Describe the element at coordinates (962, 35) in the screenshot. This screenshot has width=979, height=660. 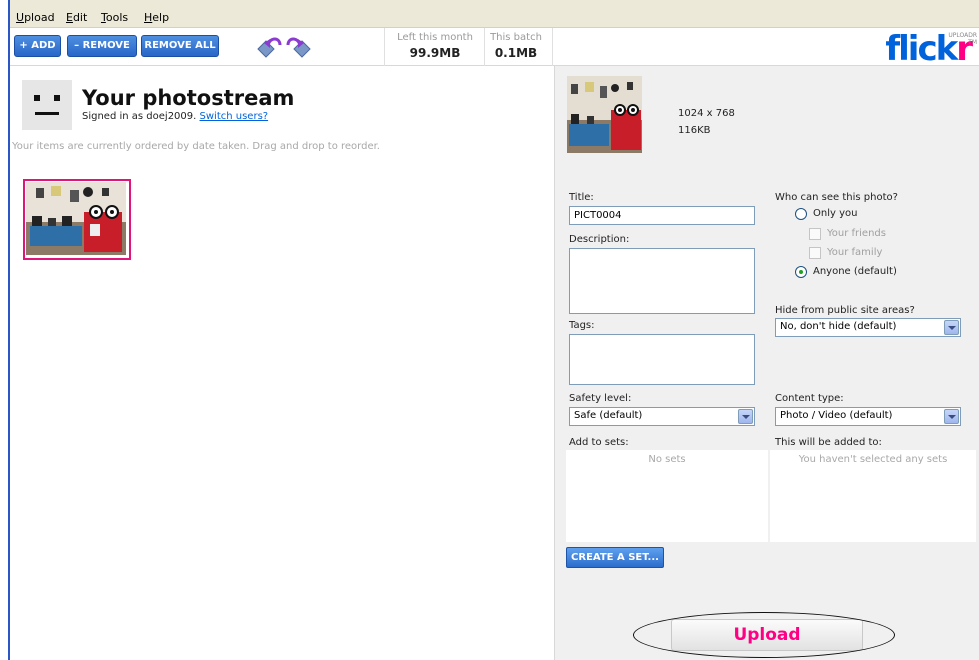
I see `logo-uploadr-text: UPLOADR` at that location.